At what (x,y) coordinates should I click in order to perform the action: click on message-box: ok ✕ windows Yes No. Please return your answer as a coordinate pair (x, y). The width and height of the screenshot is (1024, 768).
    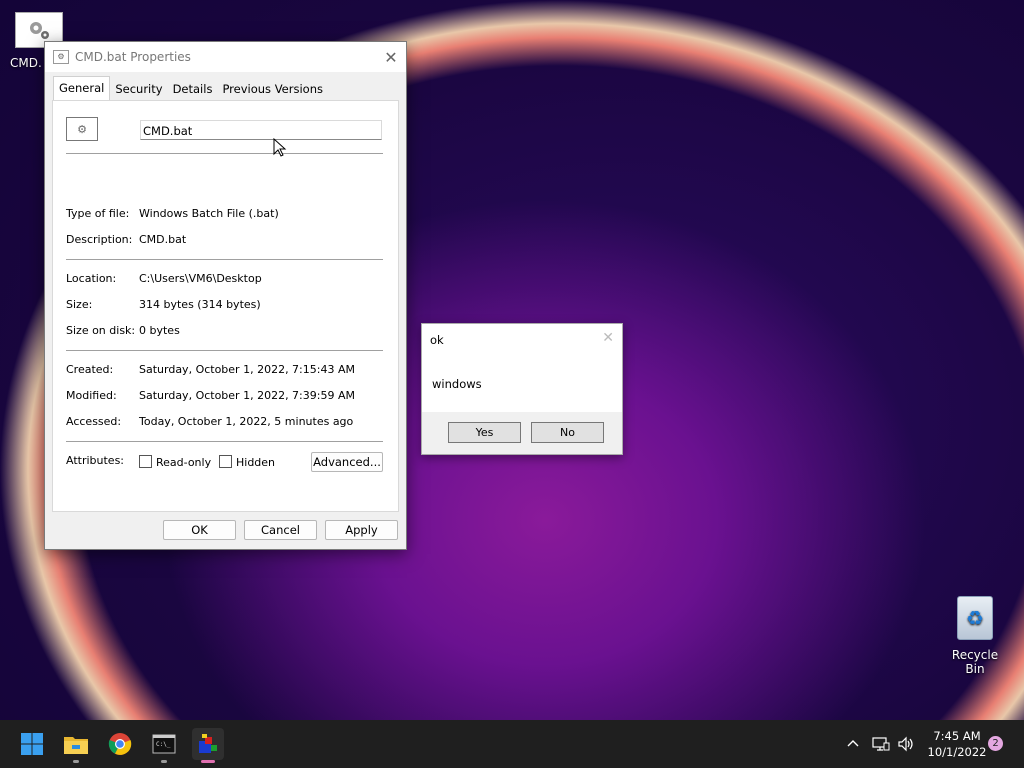
    Looking at the image, I should click on (522, 389).